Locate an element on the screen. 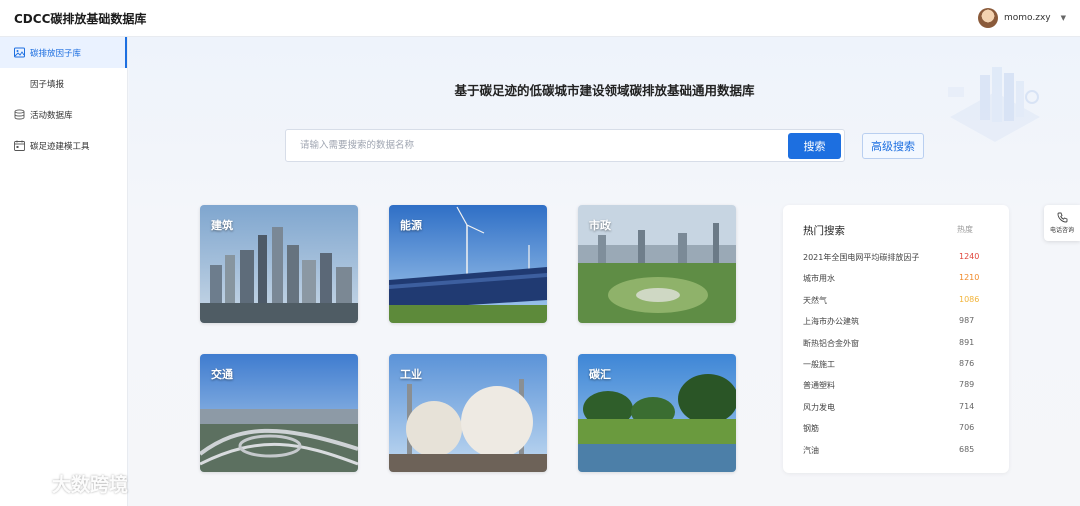  calendar-icon is located at coordinates (19, 145).